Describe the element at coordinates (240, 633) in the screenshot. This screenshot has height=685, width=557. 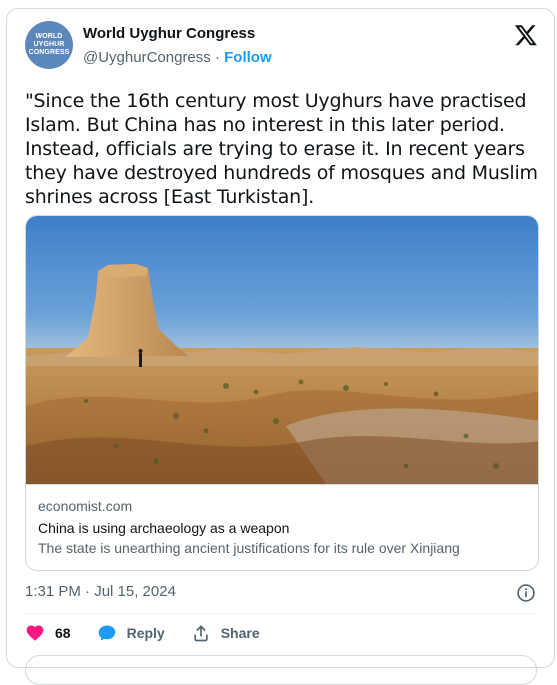
I see `share-label: Share` at that location.